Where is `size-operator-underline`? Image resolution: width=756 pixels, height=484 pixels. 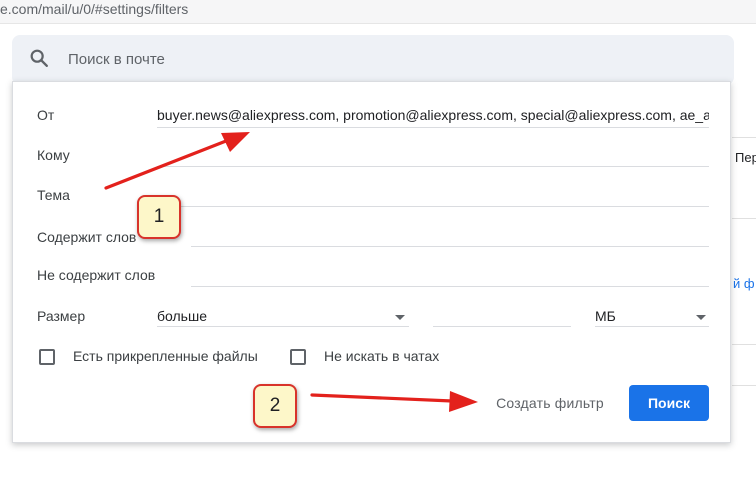
size-operator-underline is located at coordinates (283, 326).